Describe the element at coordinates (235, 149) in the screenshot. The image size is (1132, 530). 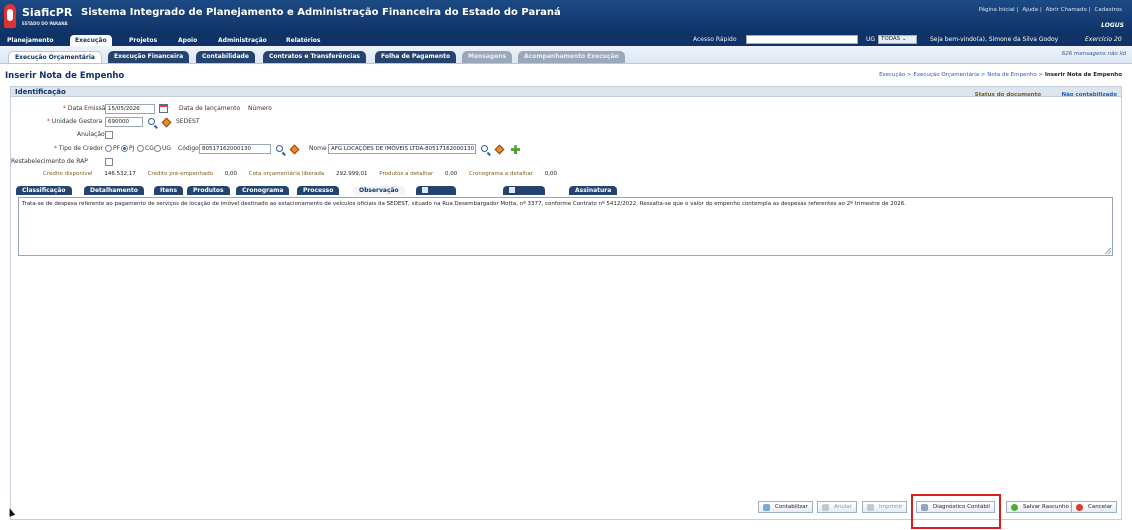
I see `codigo-input: 80517162000130` at that location.